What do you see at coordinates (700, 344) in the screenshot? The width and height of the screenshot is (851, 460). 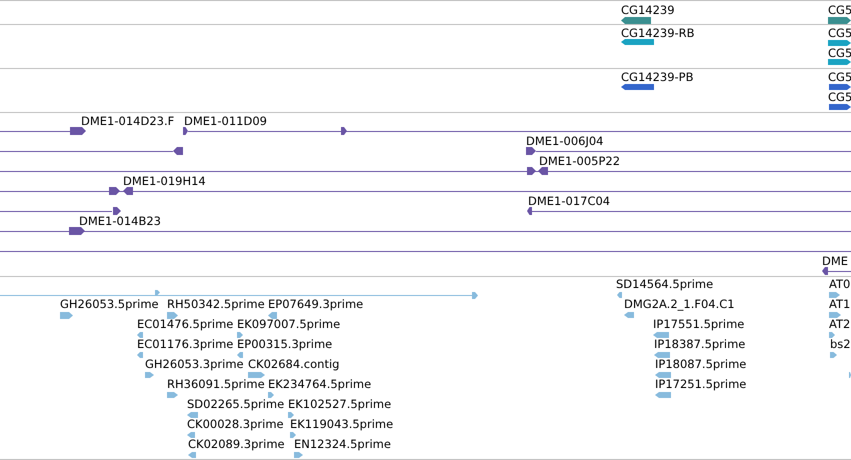 I see `feature-label: IP18387.5prime` at bounding box center [700, 344].